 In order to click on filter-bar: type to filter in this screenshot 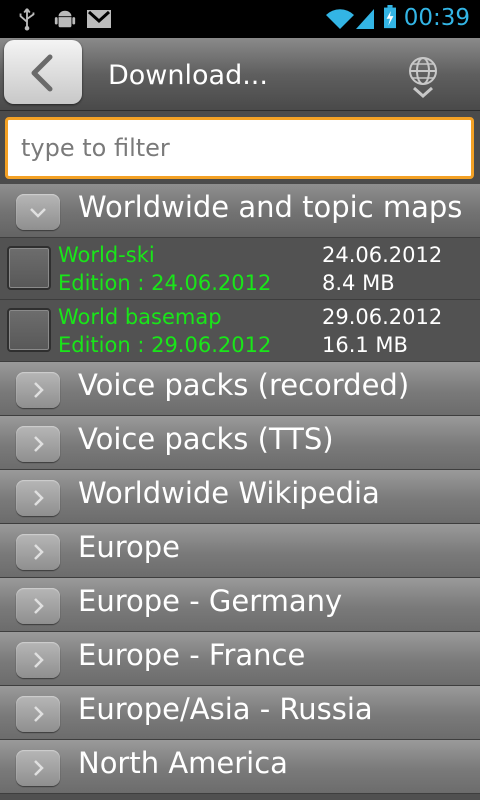, I will do `click(240, 147)`.